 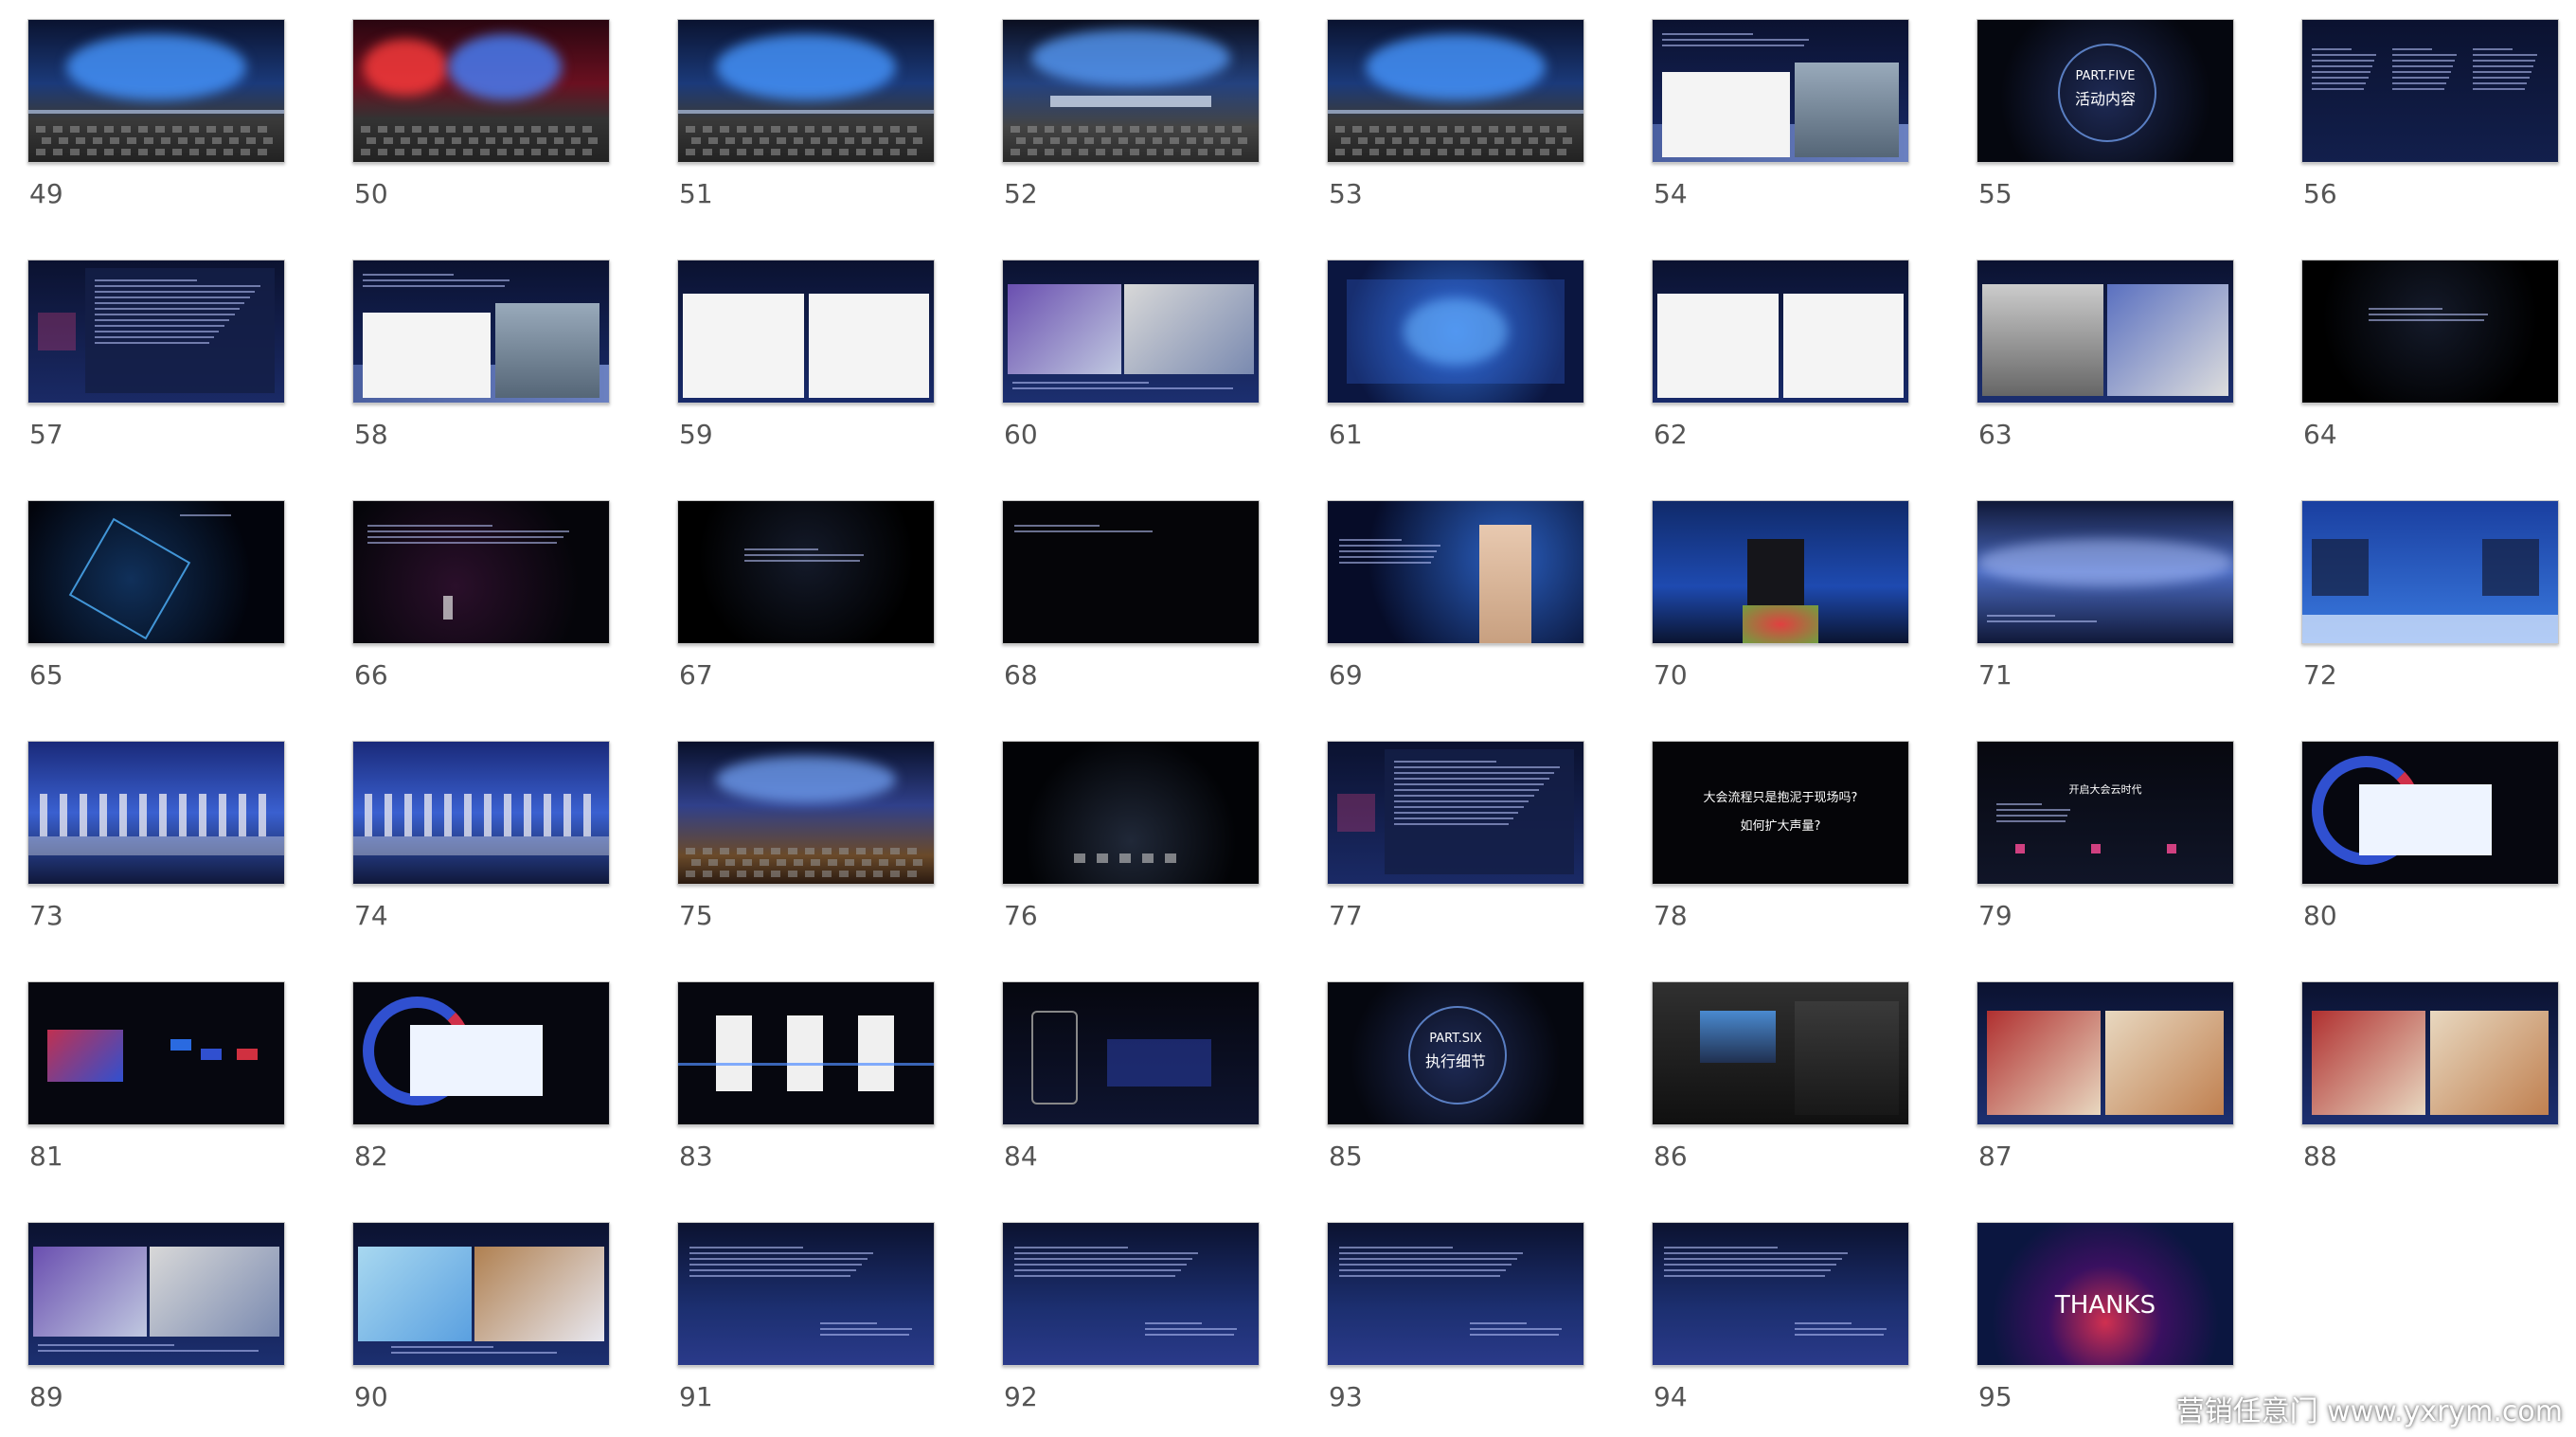 I want to click on slide-thumbnail-60: 60, so click(x=1131, y=364).